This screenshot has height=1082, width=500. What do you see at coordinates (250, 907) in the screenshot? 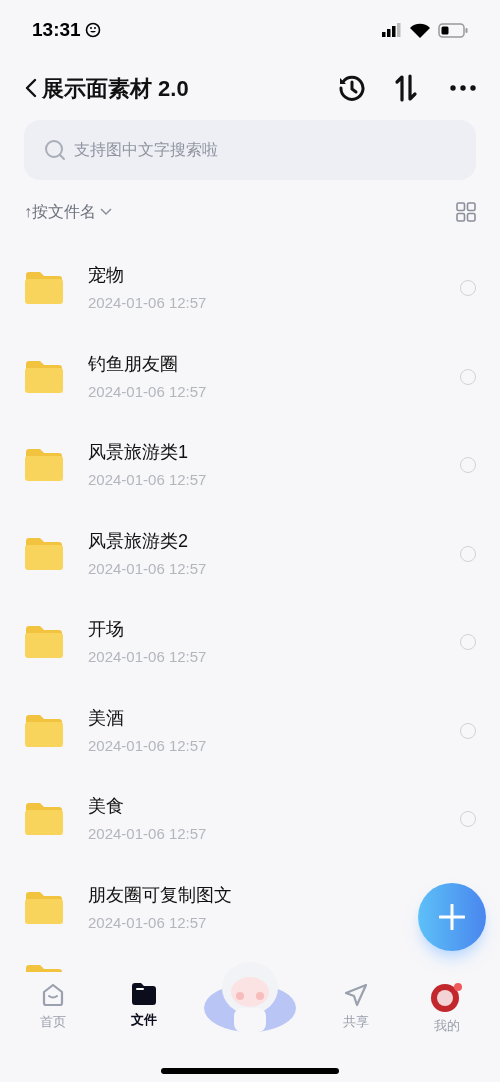
I see `folder-row: 朋友圈可复制图文 2024-01-06 12:57` at bounding box center [250, 907].